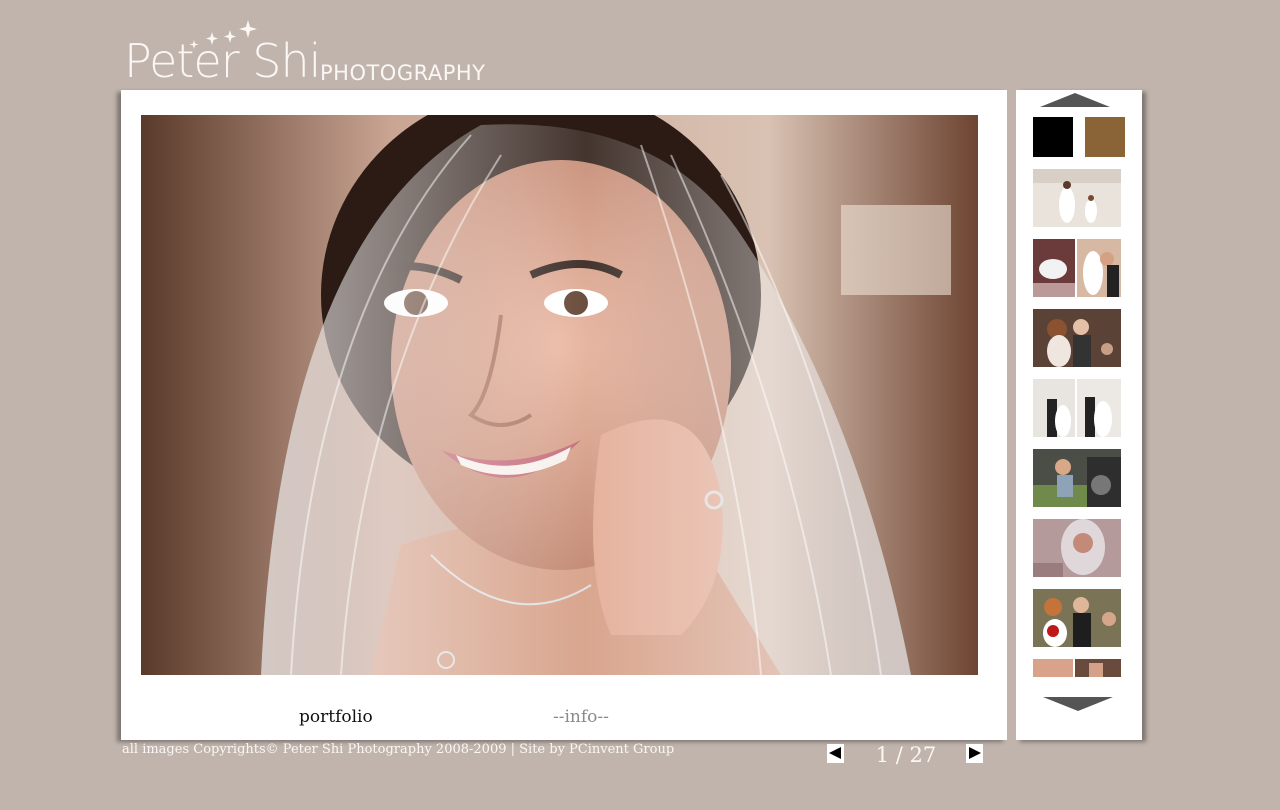 This screenshot has height=810, width=1280. What do you see at coordinates (835, 753) in the screenshot?
I see `previous-arrow-icon` at bounding box center [835, 753].